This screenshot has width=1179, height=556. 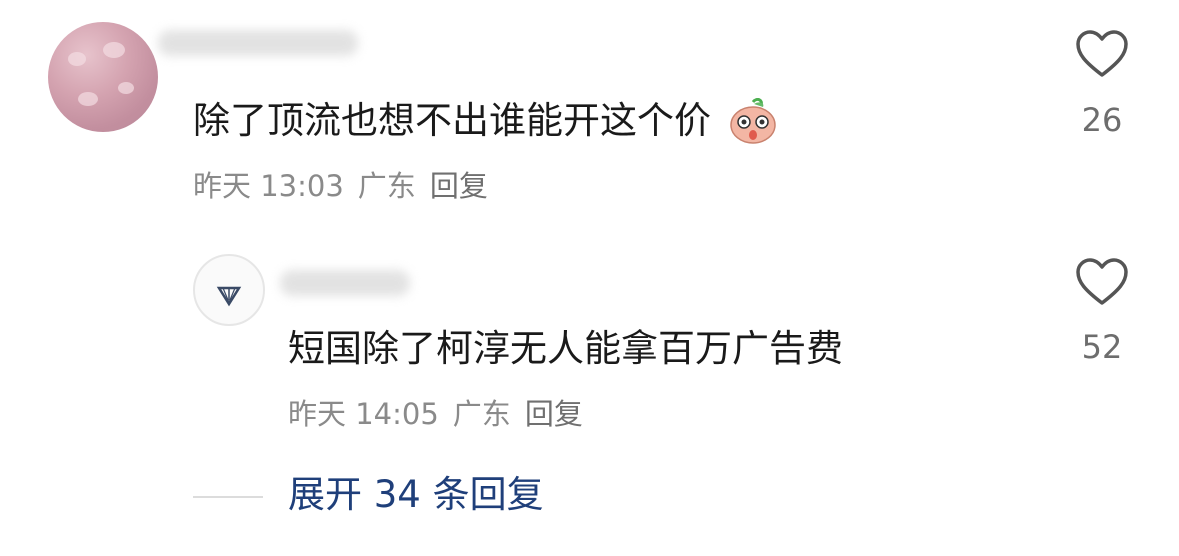 I want to click on expand-replies-button: 展开 34 条回复, so click(x=416, y=495).